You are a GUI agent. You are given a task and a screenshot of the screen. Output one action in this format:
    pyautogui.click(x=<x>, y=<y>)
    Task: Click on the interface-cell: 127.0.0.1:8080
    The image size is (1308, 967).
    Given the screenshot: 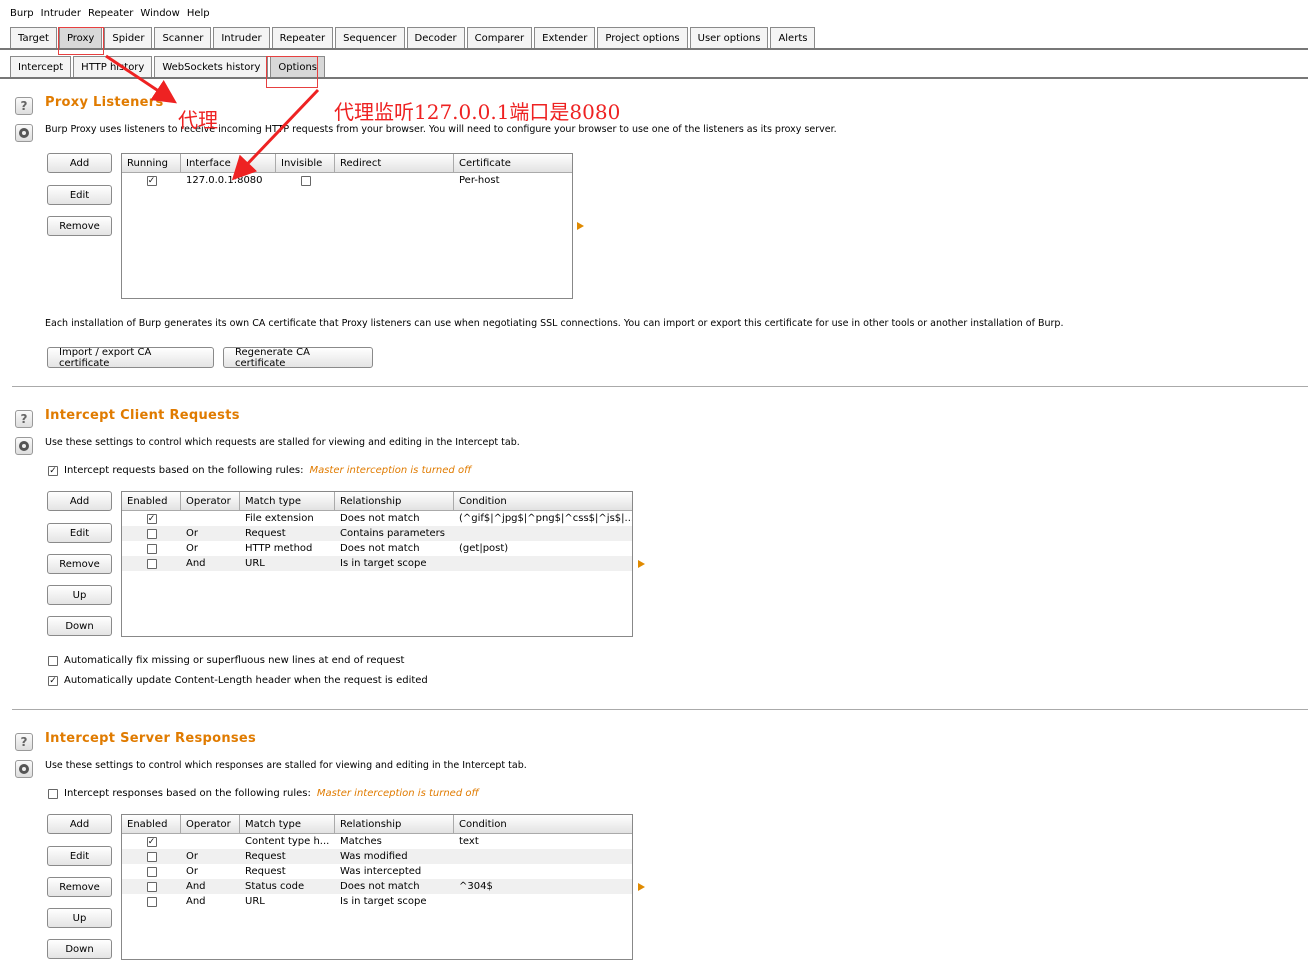 What is the action you would take?
    pyautogui.click(x=224, y=180)
    